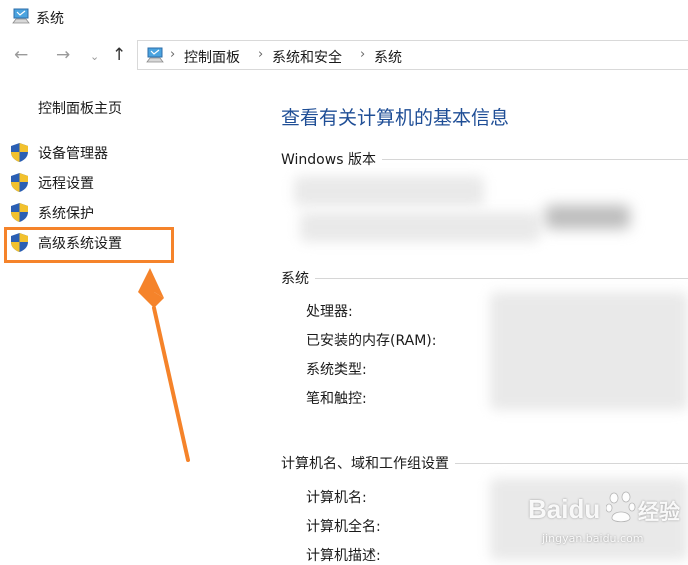 The image size is (688, 565). Describe the element at coordinates (21, 55) in the screenshot. I see `back-button: ←` at that location.